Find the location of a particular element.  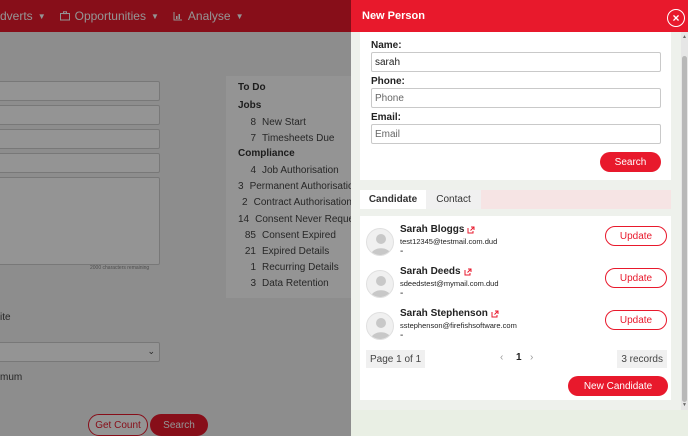

email-input is located at coordinates (516, 134).